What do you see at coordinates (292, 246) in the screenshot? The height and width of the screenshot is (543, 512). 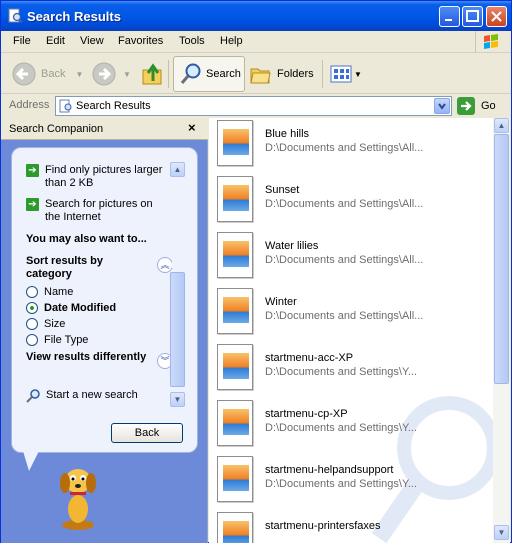 I see `result-name: Water lilies` at bounding box center [292, 246].